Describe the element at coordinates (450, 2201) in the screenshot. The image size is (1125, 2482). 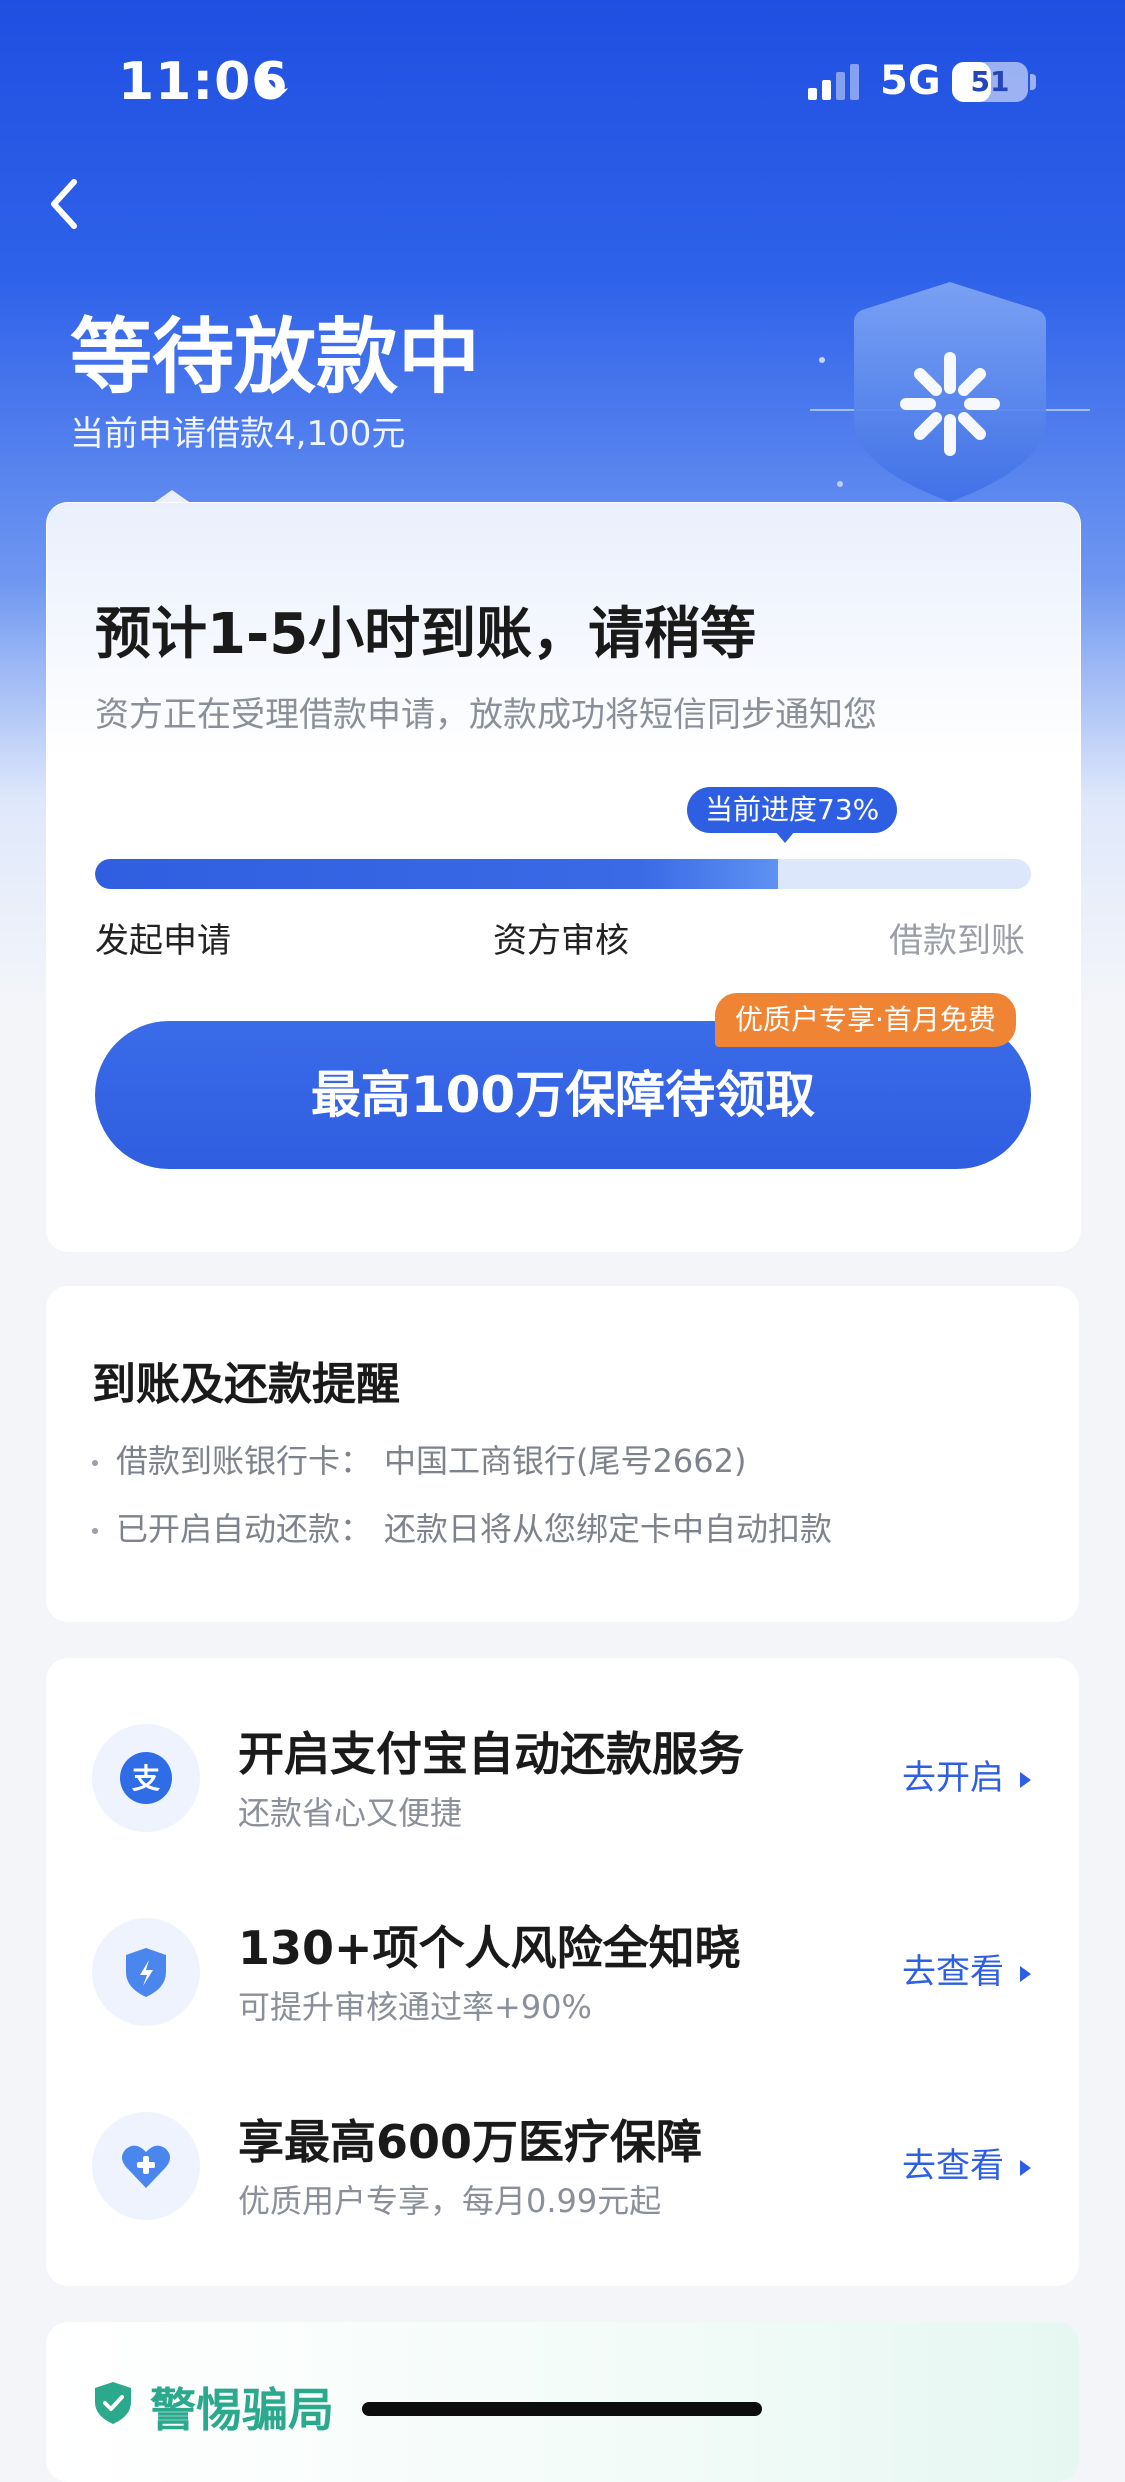
I see `service-subtitle: 优质用户专享，每月0.99元起` at that location.